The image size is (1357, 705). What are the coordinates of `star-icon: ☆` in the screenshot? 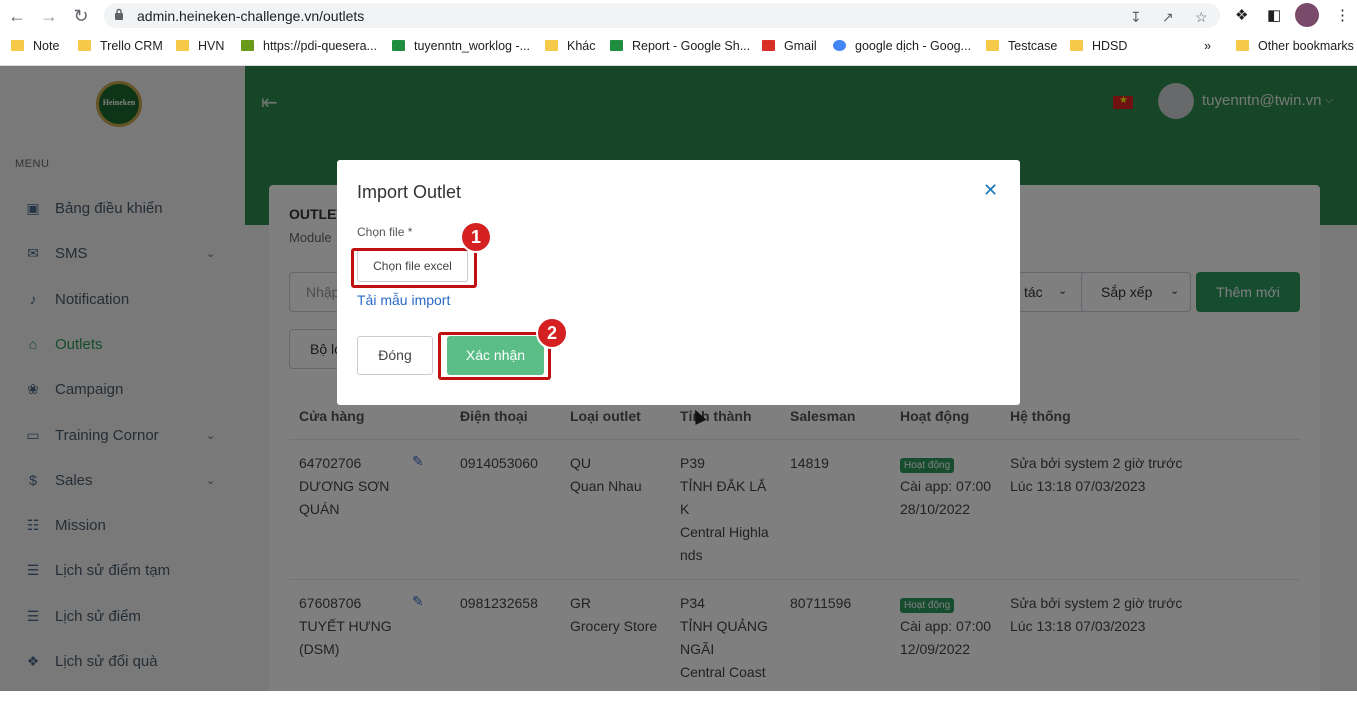 It's located at (1201, 17).